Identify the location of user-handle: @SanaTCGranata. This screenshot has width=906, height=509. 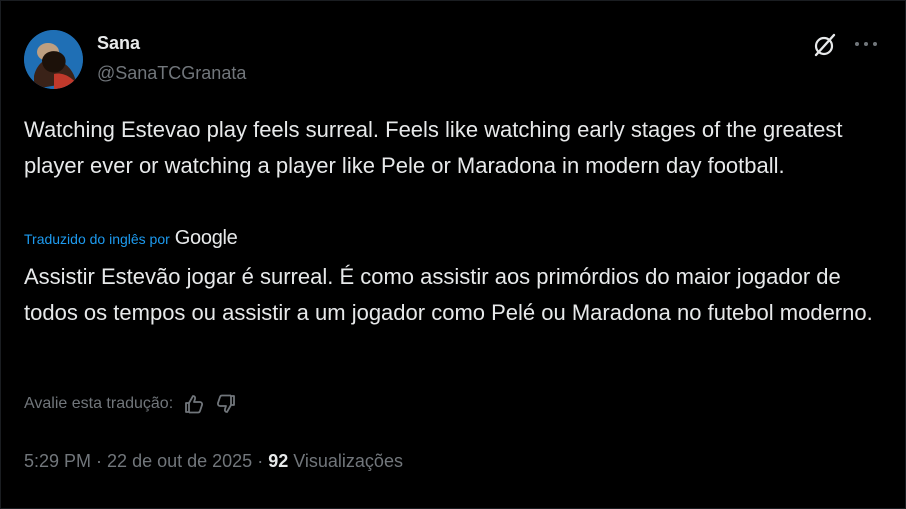
(171, 73).